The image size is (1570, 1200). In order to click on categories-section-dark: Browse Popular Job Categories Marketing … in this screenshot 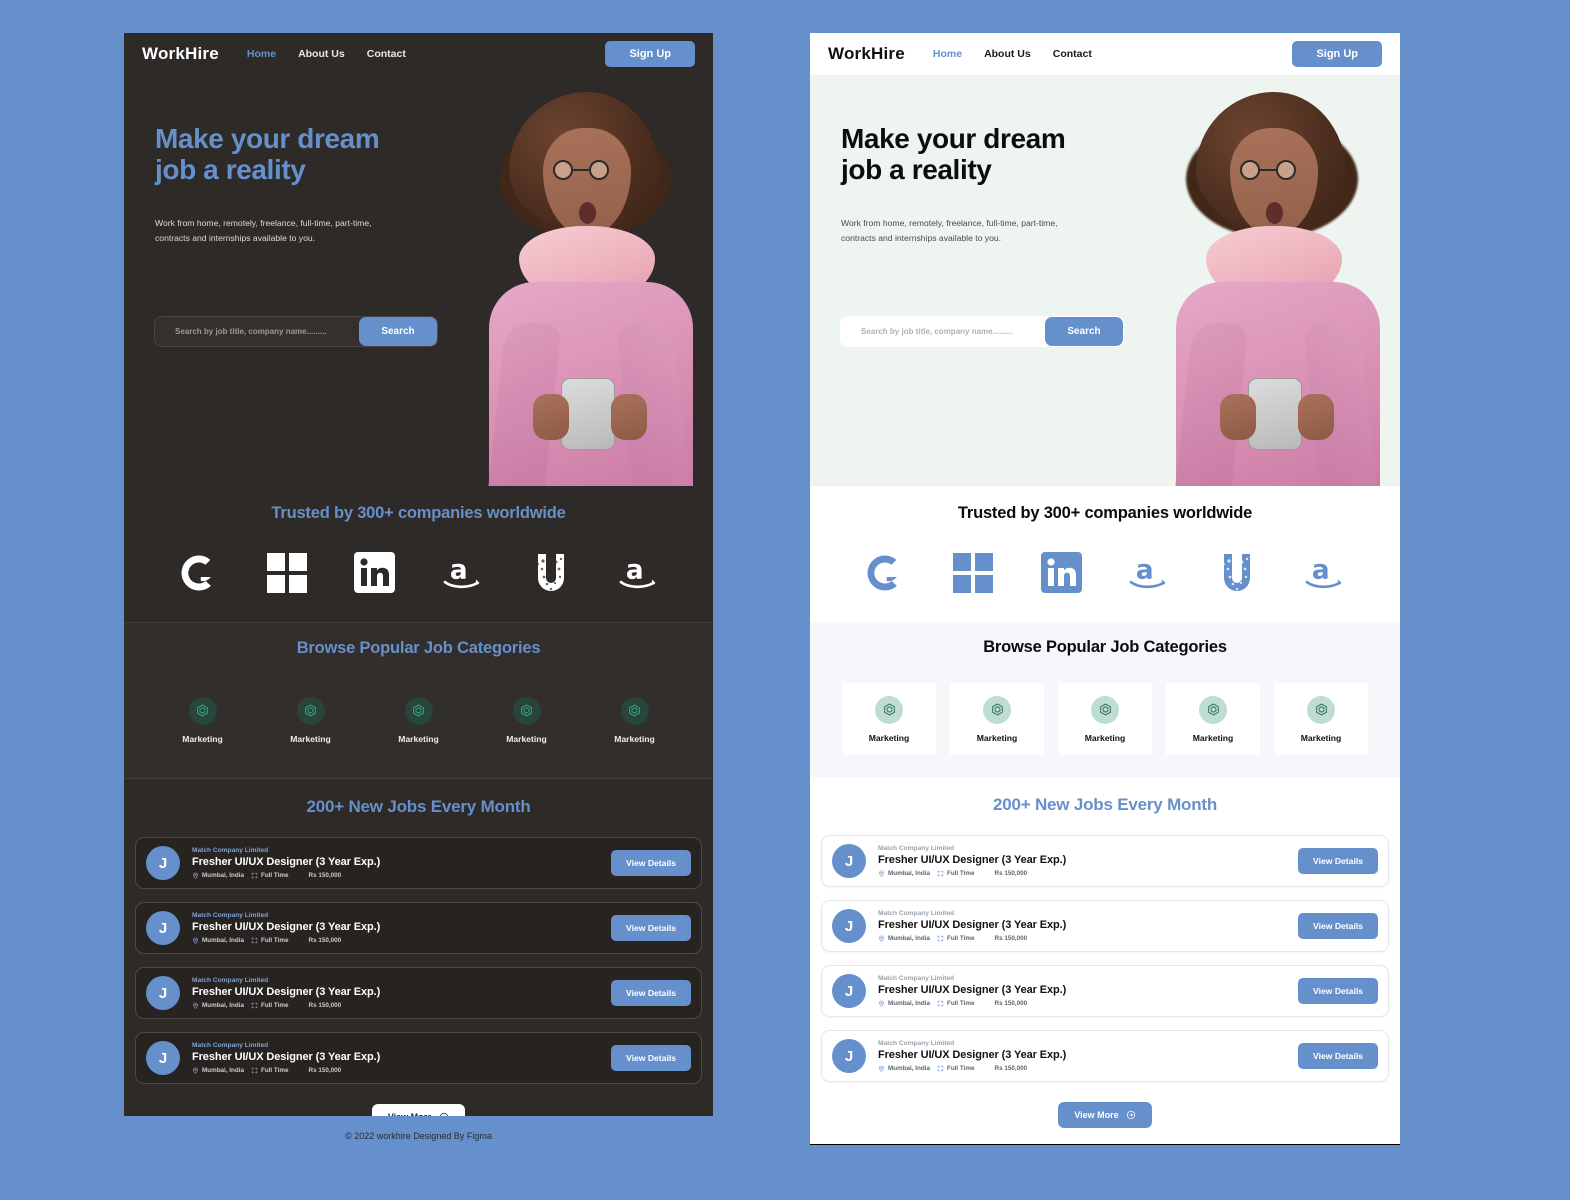, I will do `click(418, 700)`.